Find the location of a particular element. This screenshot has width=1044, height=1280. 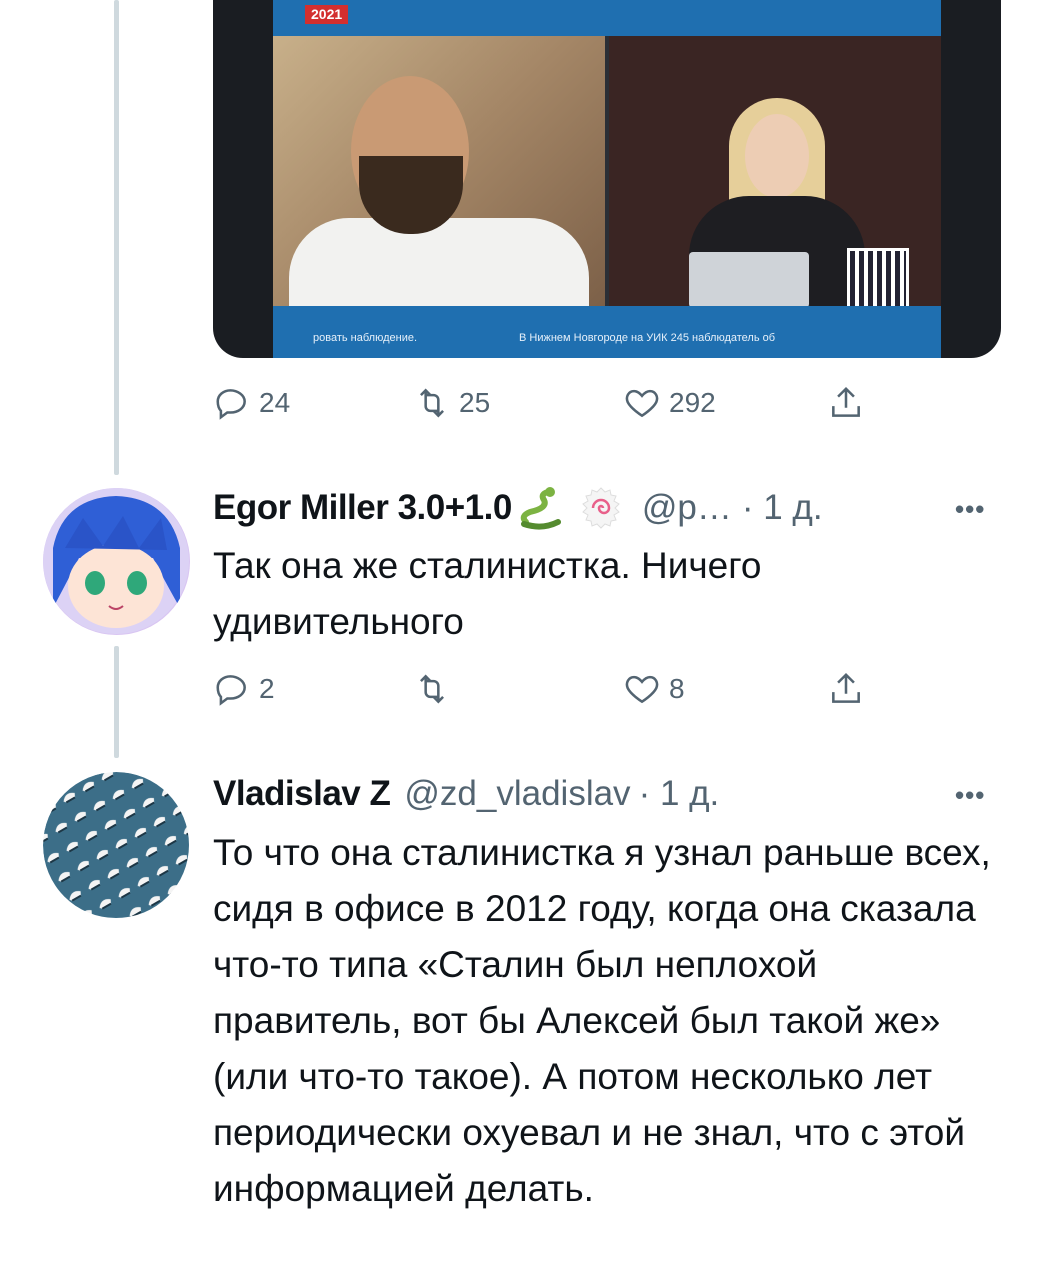

display-name: Vladislav Z is located at coordinates (302, 794).